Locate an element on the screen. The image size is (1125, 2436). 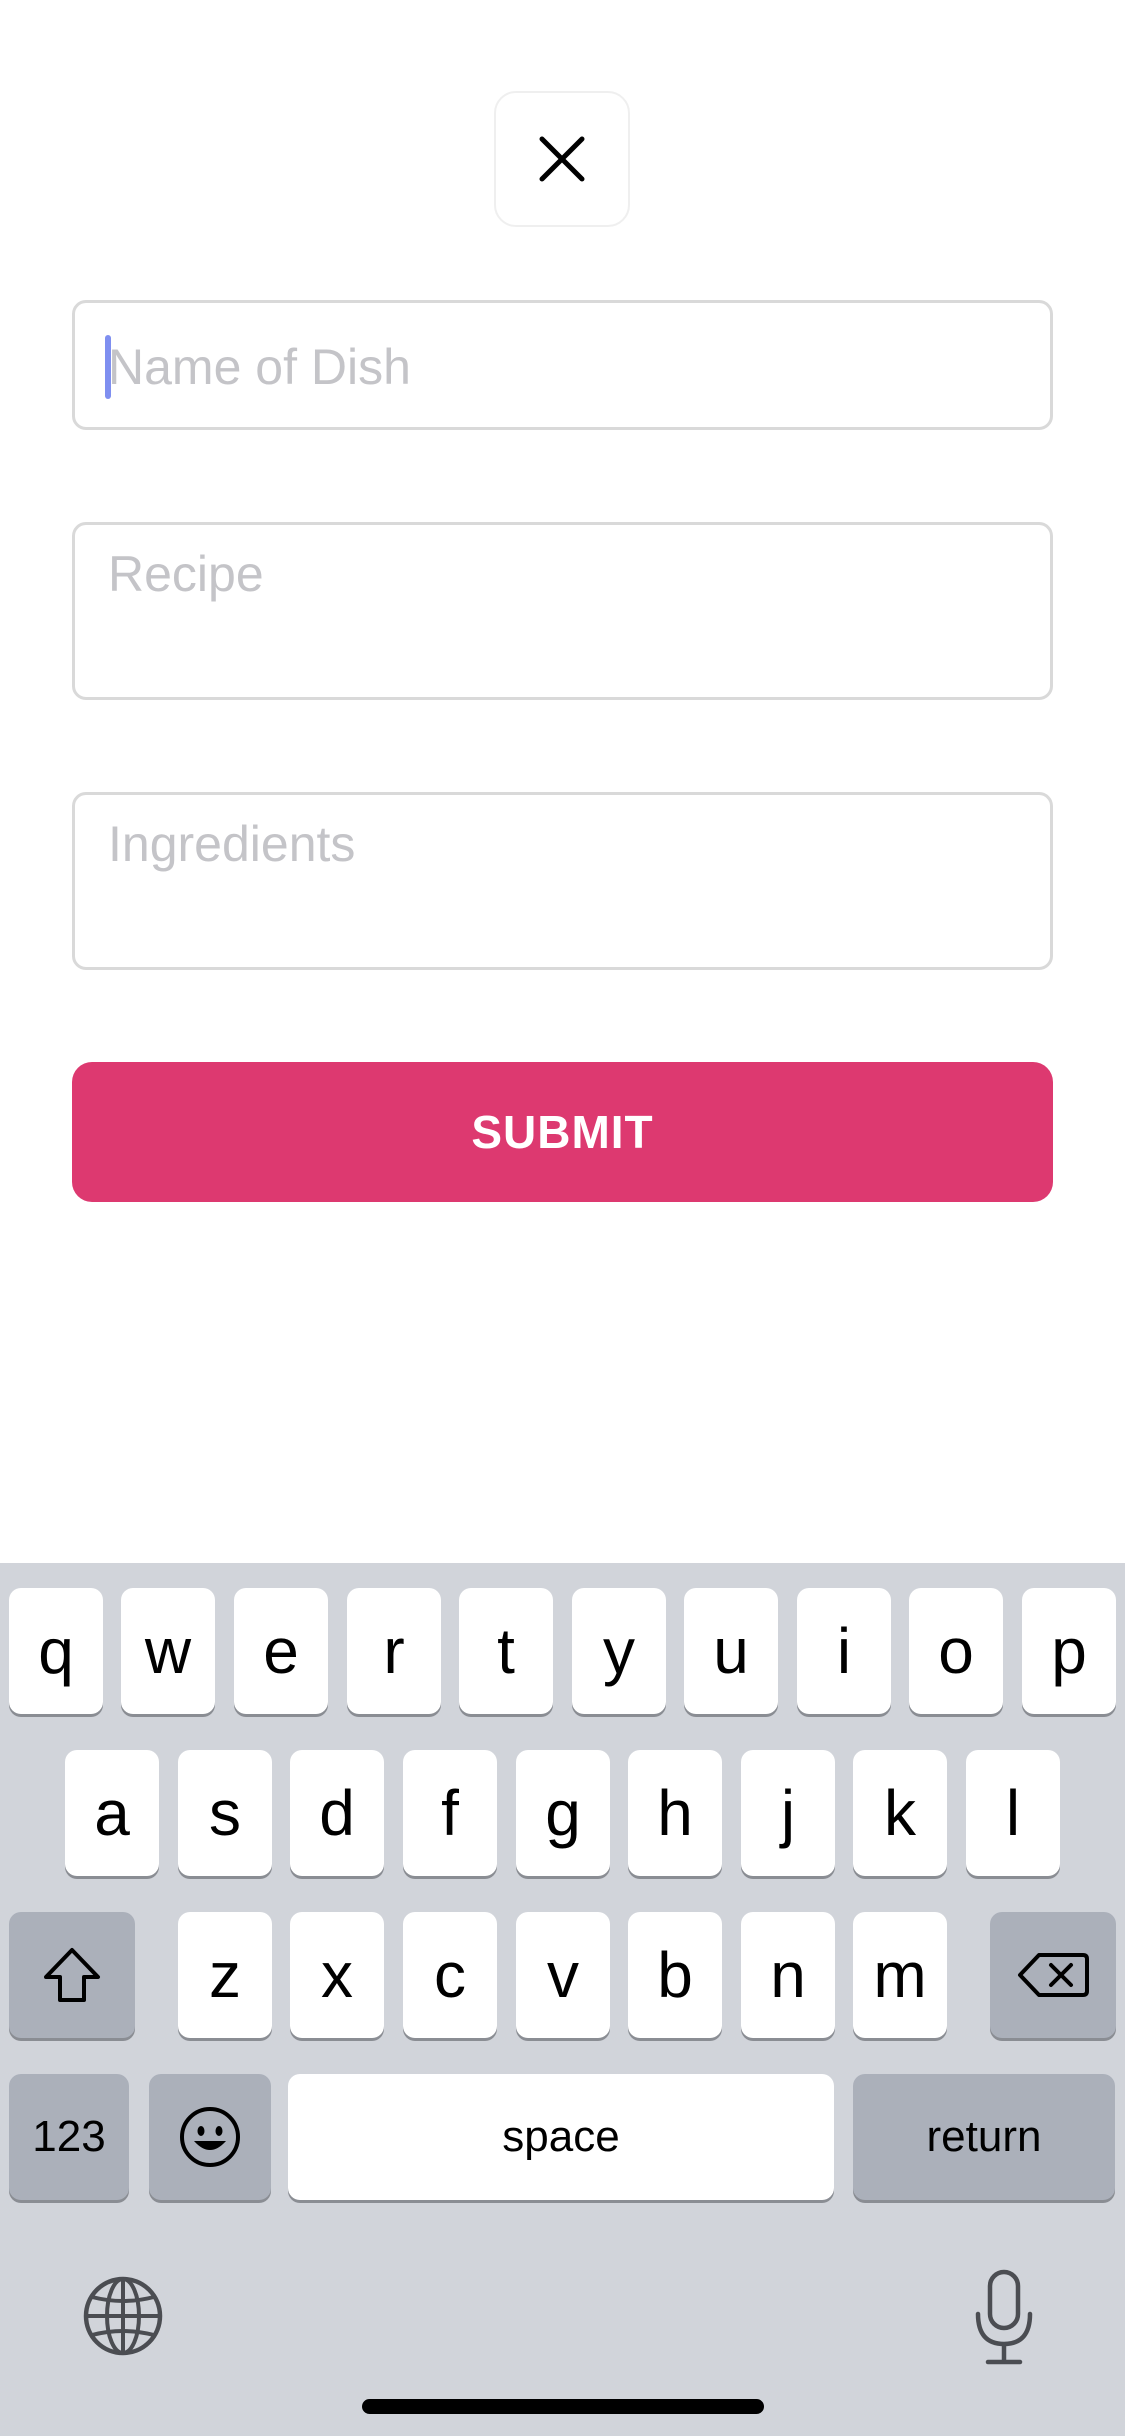
key-l: l is located at coordinates (1013, 1813).